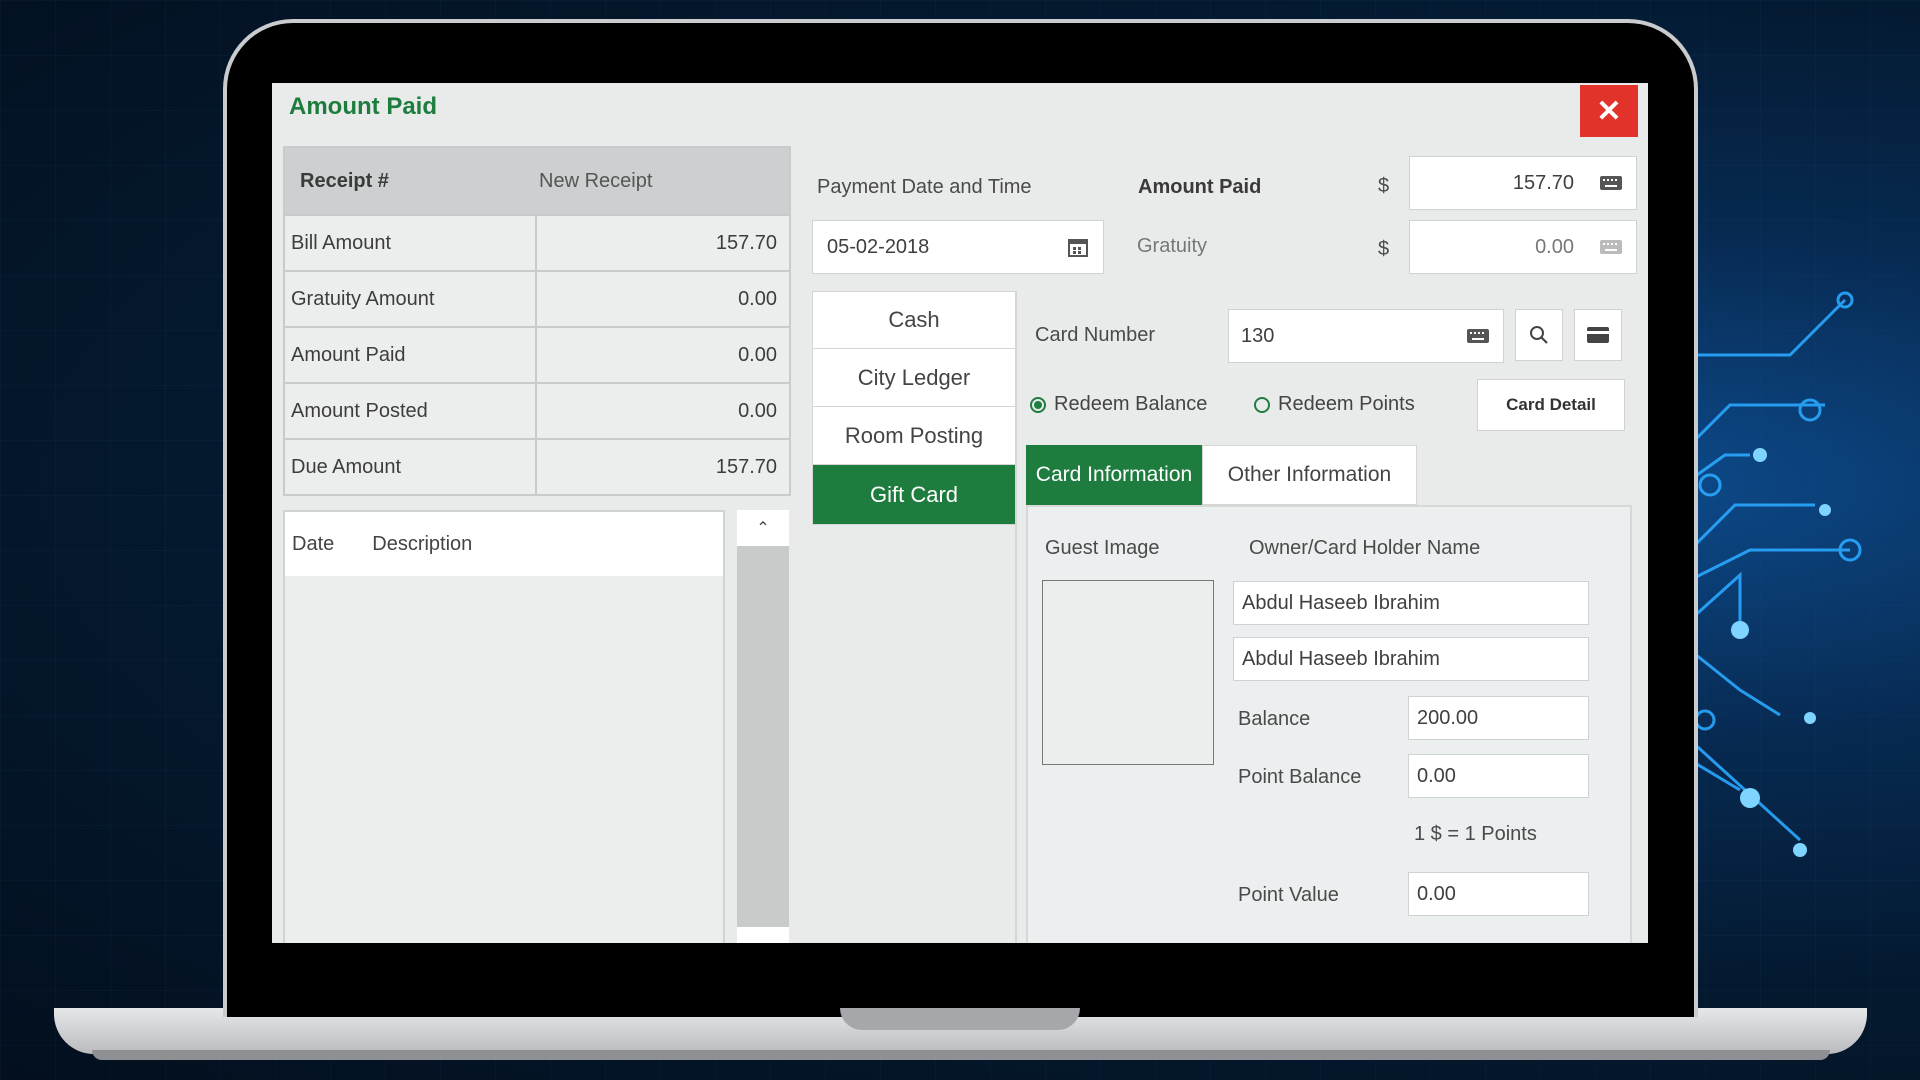 The image size is (1920, 1080). Describe the element at coordinates (1128, 672) in the screenshot. I see `guest-image-placeholder` at that location.